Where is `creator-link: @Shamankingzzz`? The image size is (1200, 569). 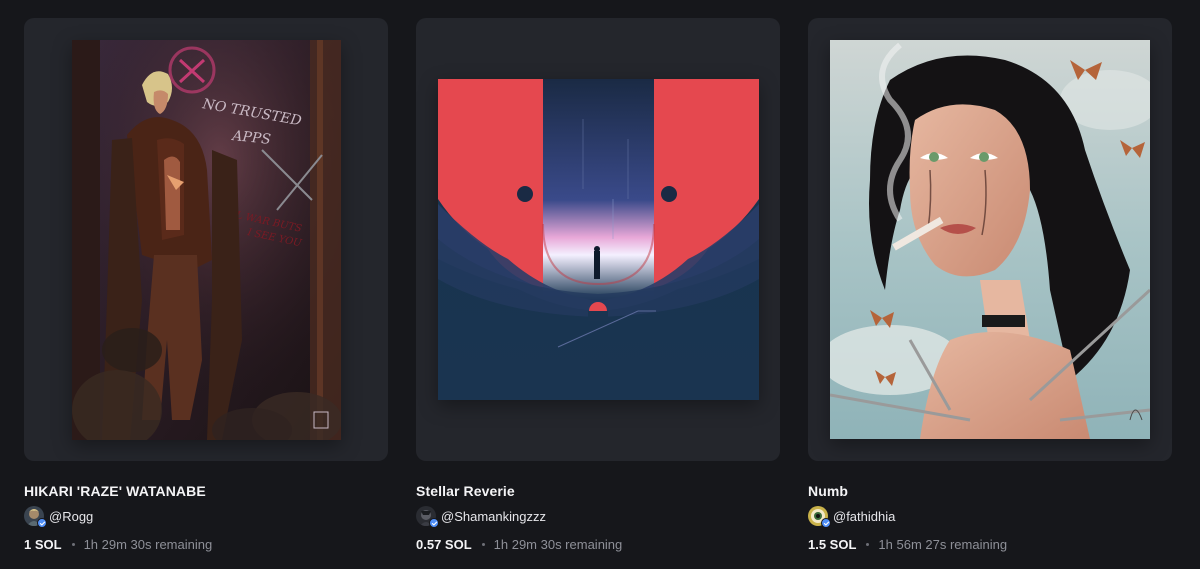 creator-link: @Shamankingzzz is located at coordinates (481, 516).